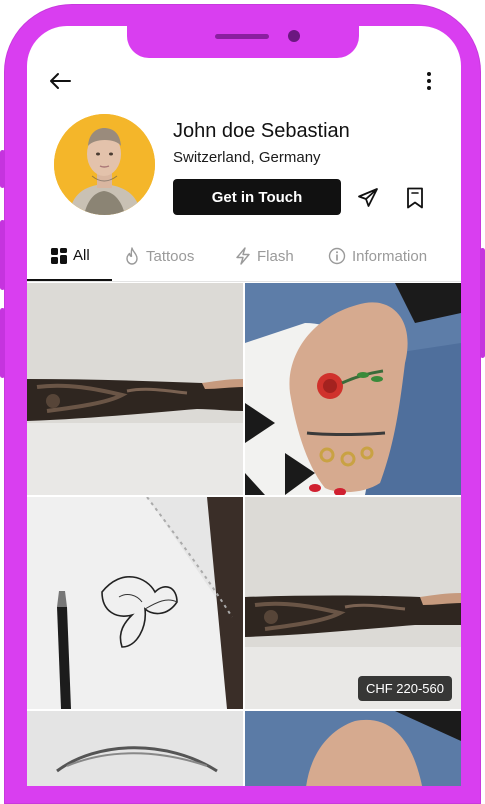 This screenshot has width=485, height=804. Describe the element at coordinates (59, 255) in the screenshot. I see `grid-icon` at that location.